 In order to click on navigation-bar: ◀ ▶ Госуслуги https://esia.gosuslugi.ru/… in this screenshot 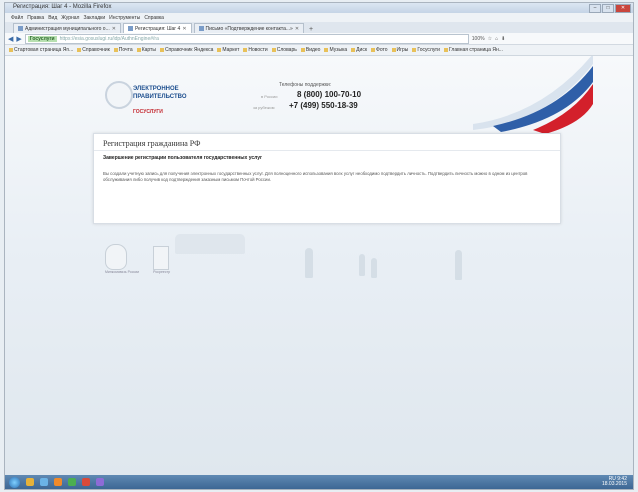, I will do `click(319, 39)`.